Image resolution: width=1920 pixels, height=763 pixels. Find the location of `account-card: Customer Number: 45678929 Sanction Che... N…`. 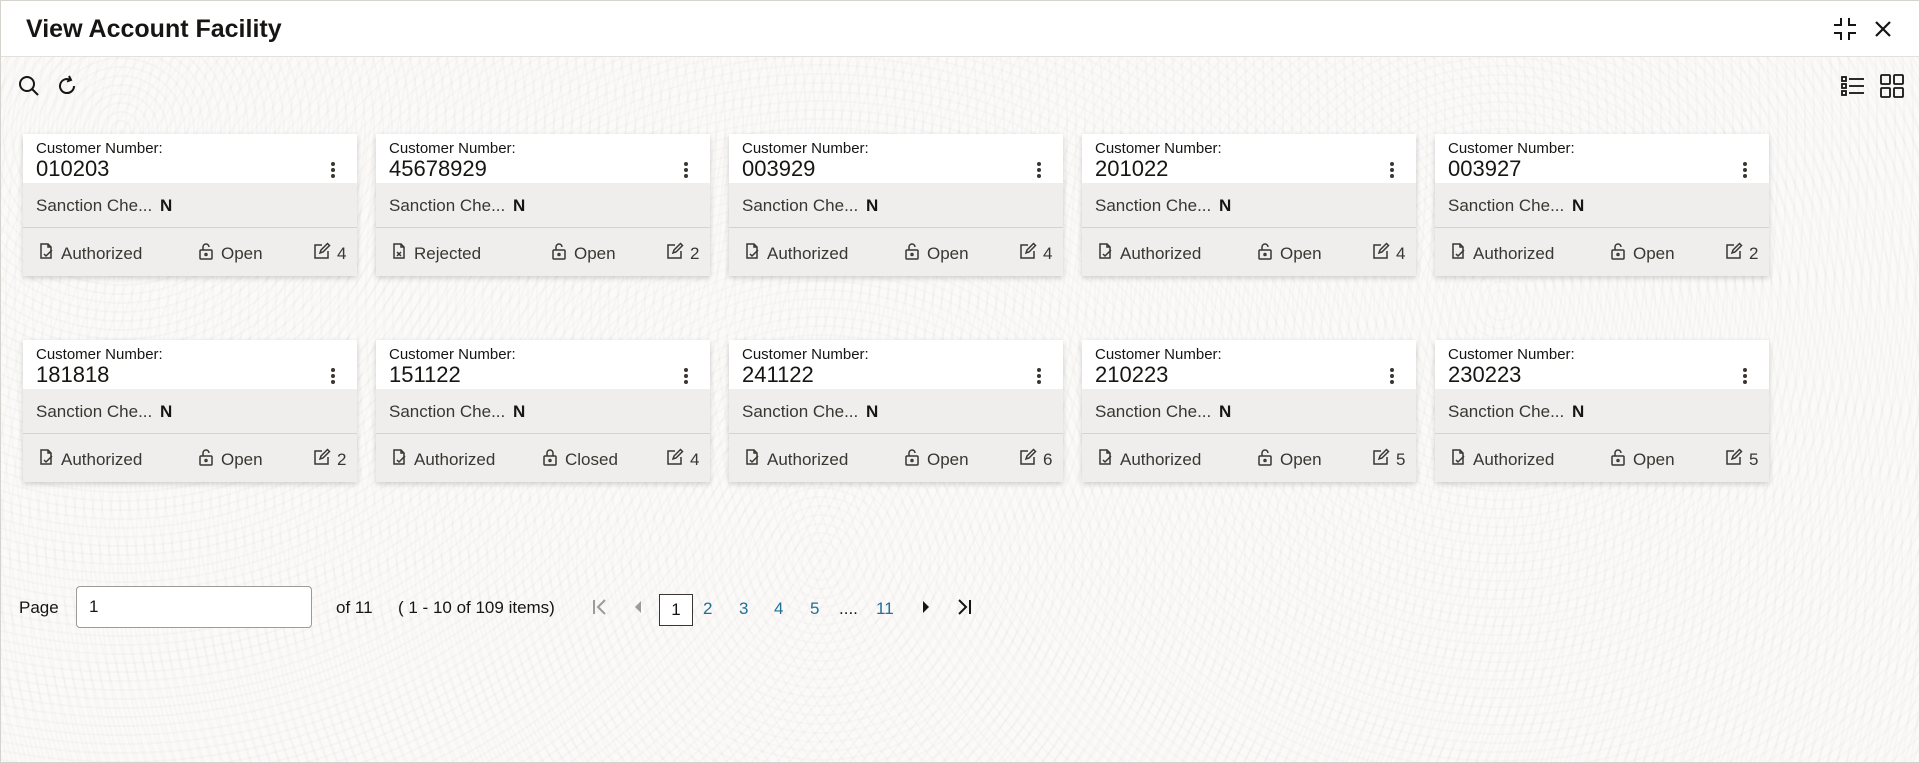

account-card: Customer Number: 45678929 Sanction Che... N… is located at coordinates (543, 205).